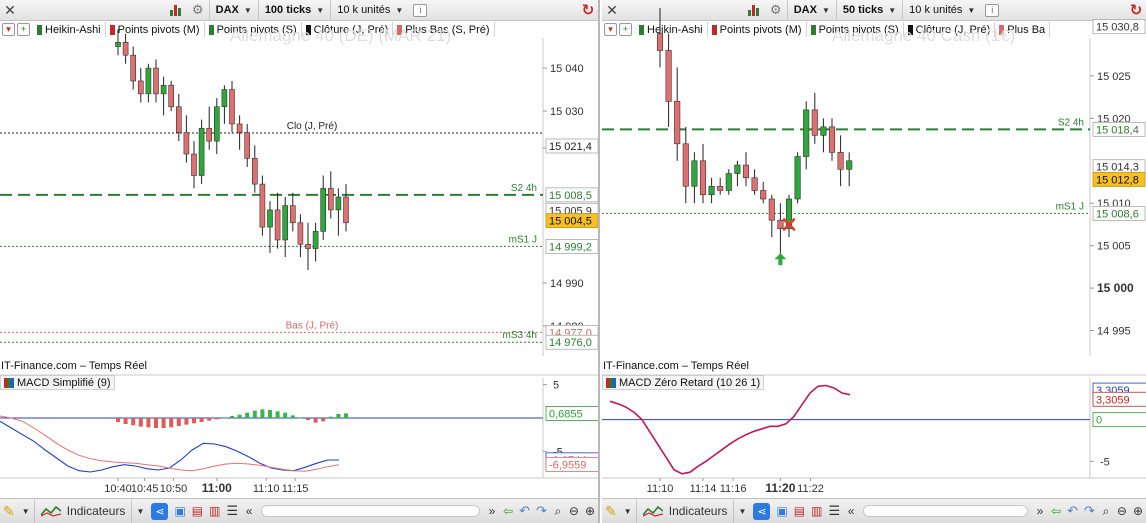 This screenshot has height=523, width=1146. Describe the element at coordinates (1114, 247) in the screenshot. I see `price-tick-label: 15 005` at that location.